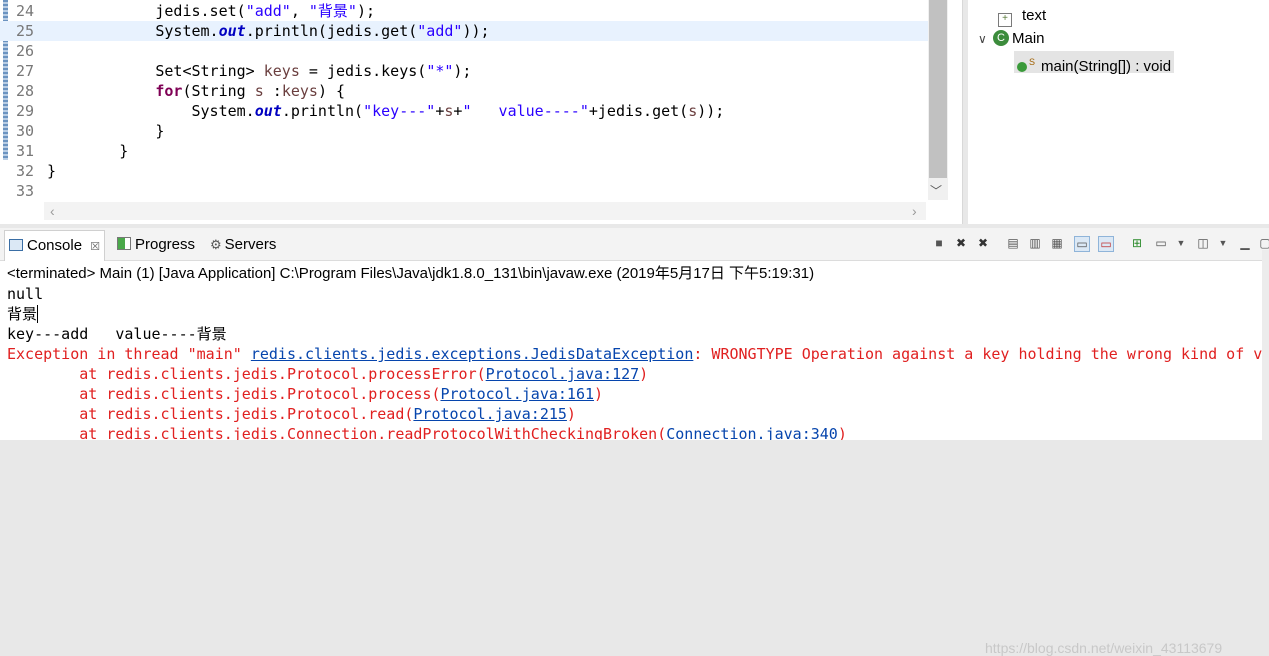 Image resolution: width=1269 pixels, height=656 pixels. I want to click on code-line: 32}, so click(464, 171).